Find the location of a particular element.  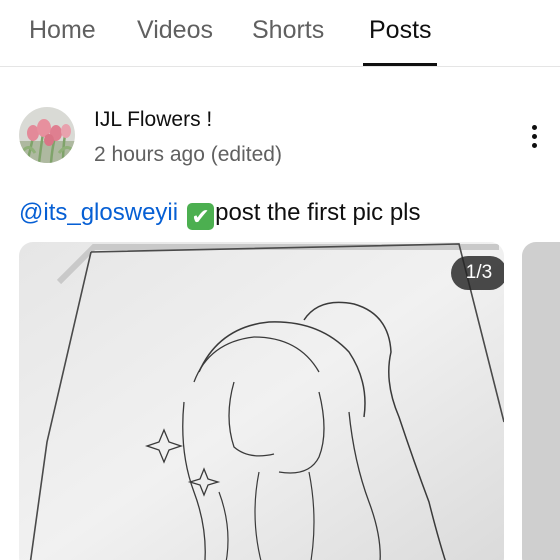

check-mark-icon: ✔ is located at coordinates (201, 216).